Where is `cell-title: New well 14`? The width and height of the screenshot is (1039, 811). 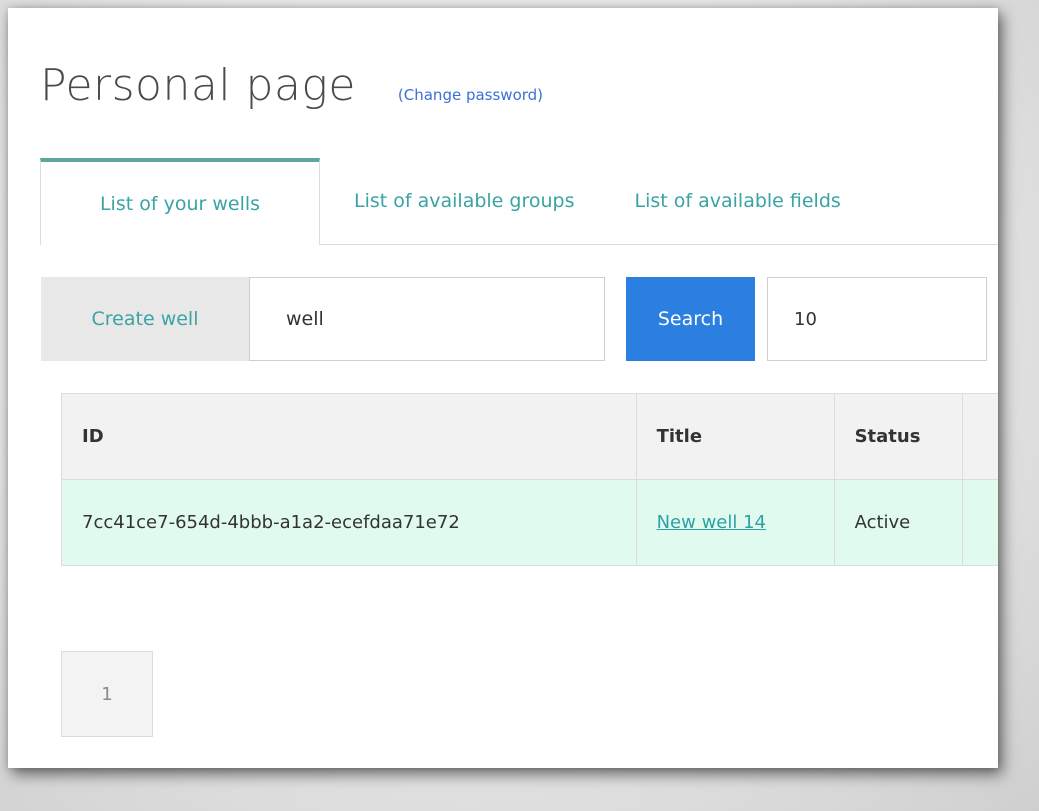
cell-title: New well 14 is located at coordinates (735, 522).